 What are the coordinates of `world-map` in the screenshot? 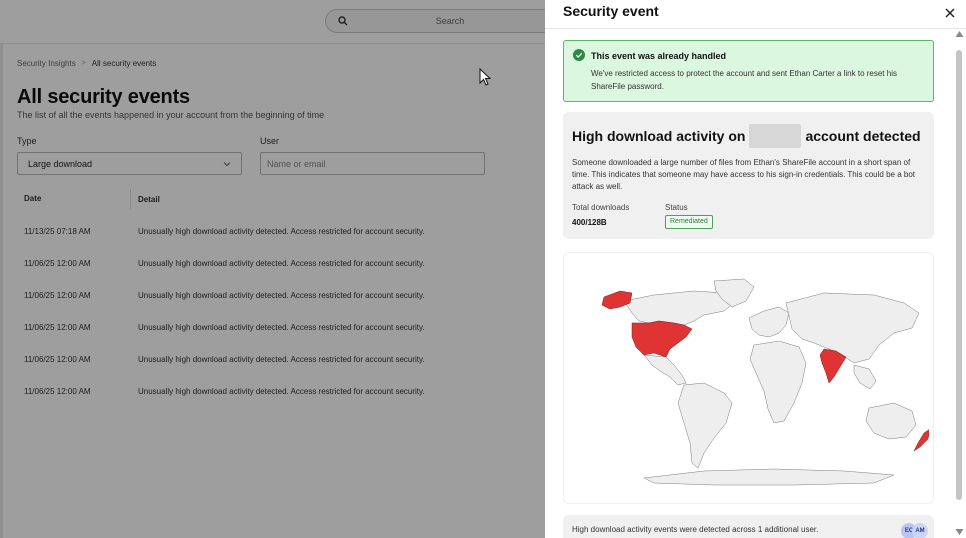 It's located at (765, 382).